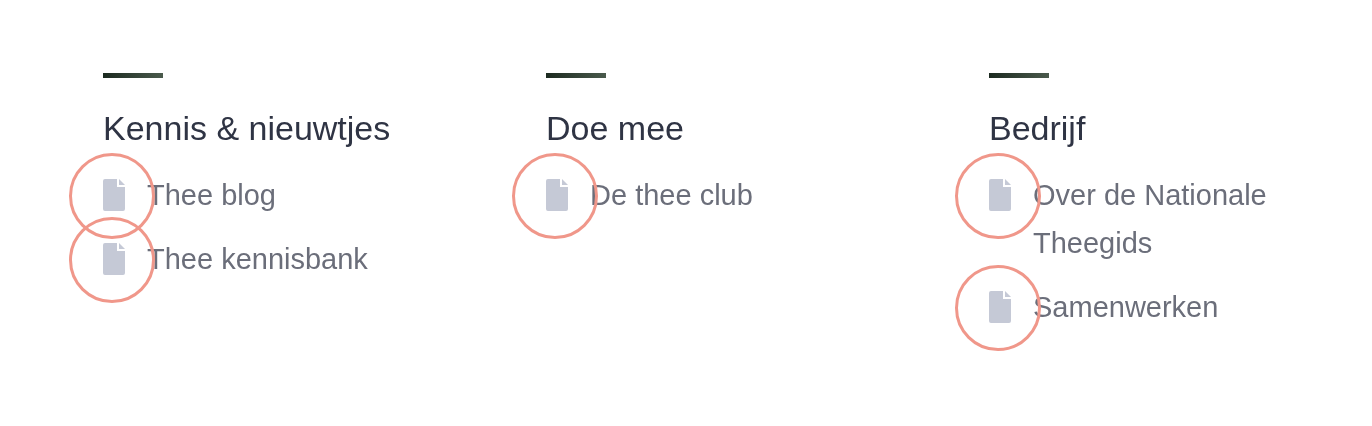 The width and height of the screenshot is (1372, 426). Describe the element at coordinates (247, 128) in the screenshot. I see `column-heading: Kennis & nieuwtjes` at that location.